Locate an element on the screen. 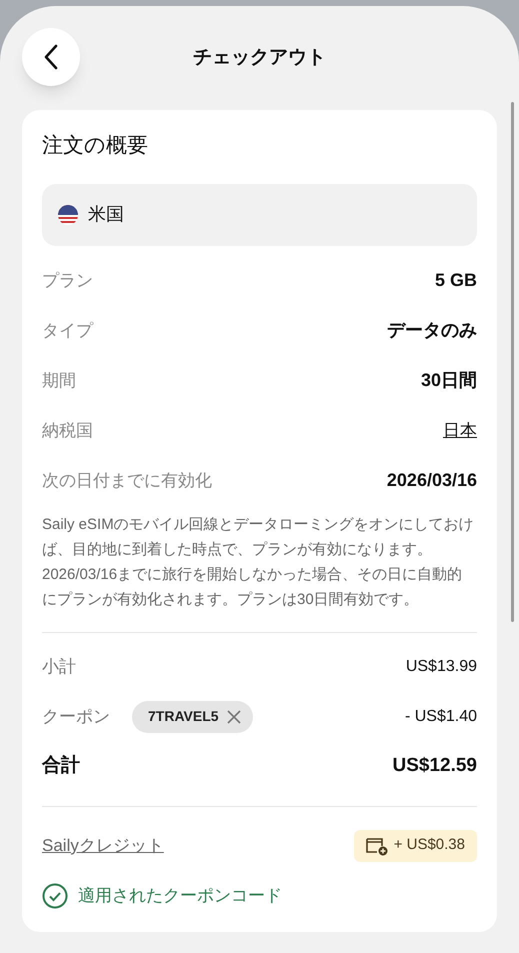 This screenshot has width=519, height=953. detail-value: 30日間 is located at coordinates (448, 380).